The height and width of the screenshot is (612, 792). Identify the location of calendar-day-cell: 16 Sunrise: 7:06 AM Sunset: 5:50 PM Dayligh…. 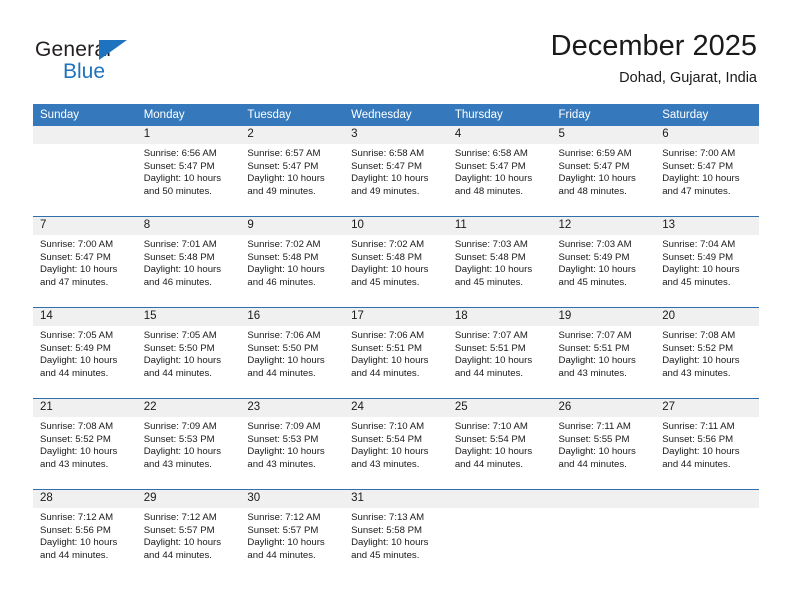
(292, 353).